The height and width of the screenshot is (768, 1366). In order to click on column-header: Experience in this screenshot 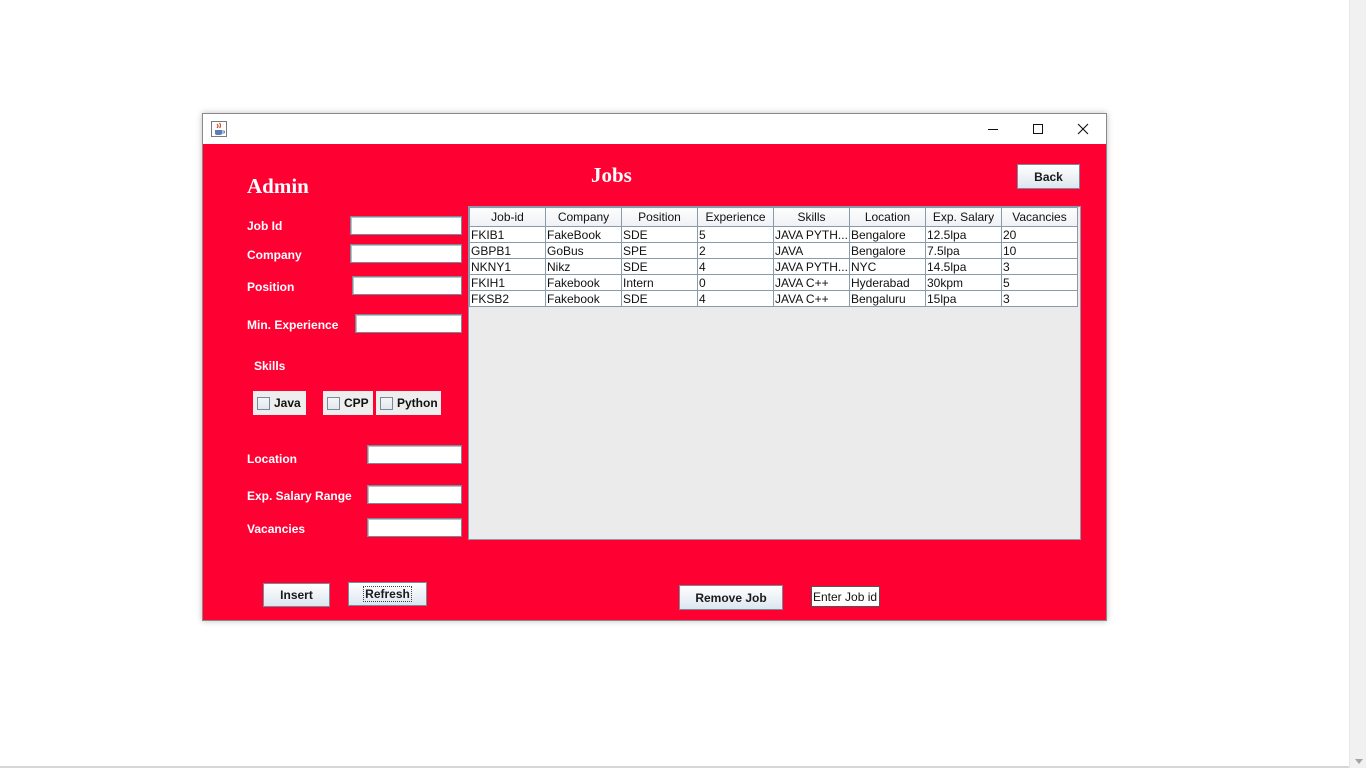, I will do `click(735, 217)`.